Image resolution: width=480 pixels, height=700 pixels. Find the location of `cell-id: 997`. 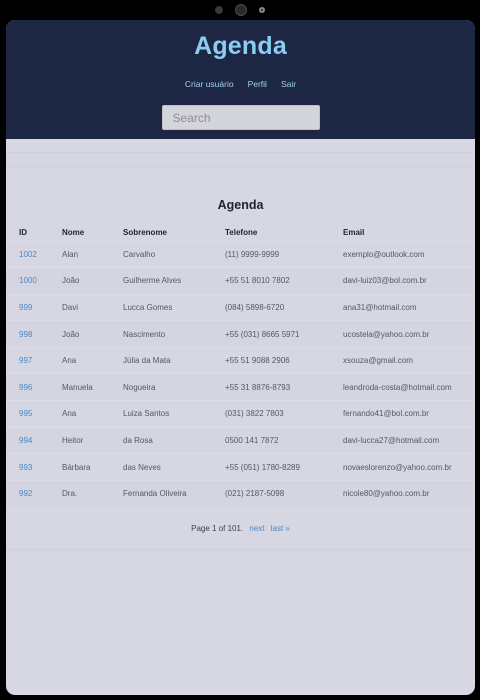

cell-id: 997 is located at coordinates (34, 360).